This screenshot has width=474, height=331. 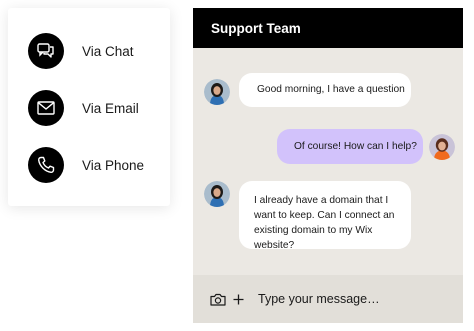 What do you see at coordinates (218, 299) in the screenshot?
I see `camera-icon` at bounding box center [218, 299].